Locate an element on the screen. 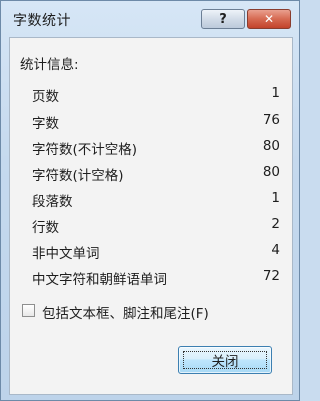 The width and height of the screenshot is (320, 401). dialog-title: 字数统计 is located at coordinates (42, 21).